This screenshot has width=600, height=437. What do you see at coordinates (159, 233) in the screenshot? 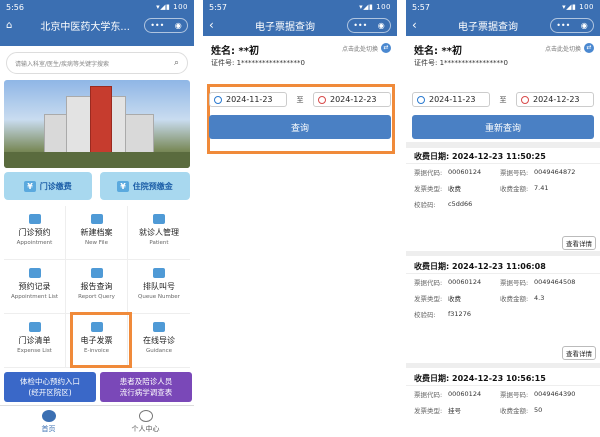
I see `grid-patient: 就诊人管理 Patient` at bounding box center [159, 233].